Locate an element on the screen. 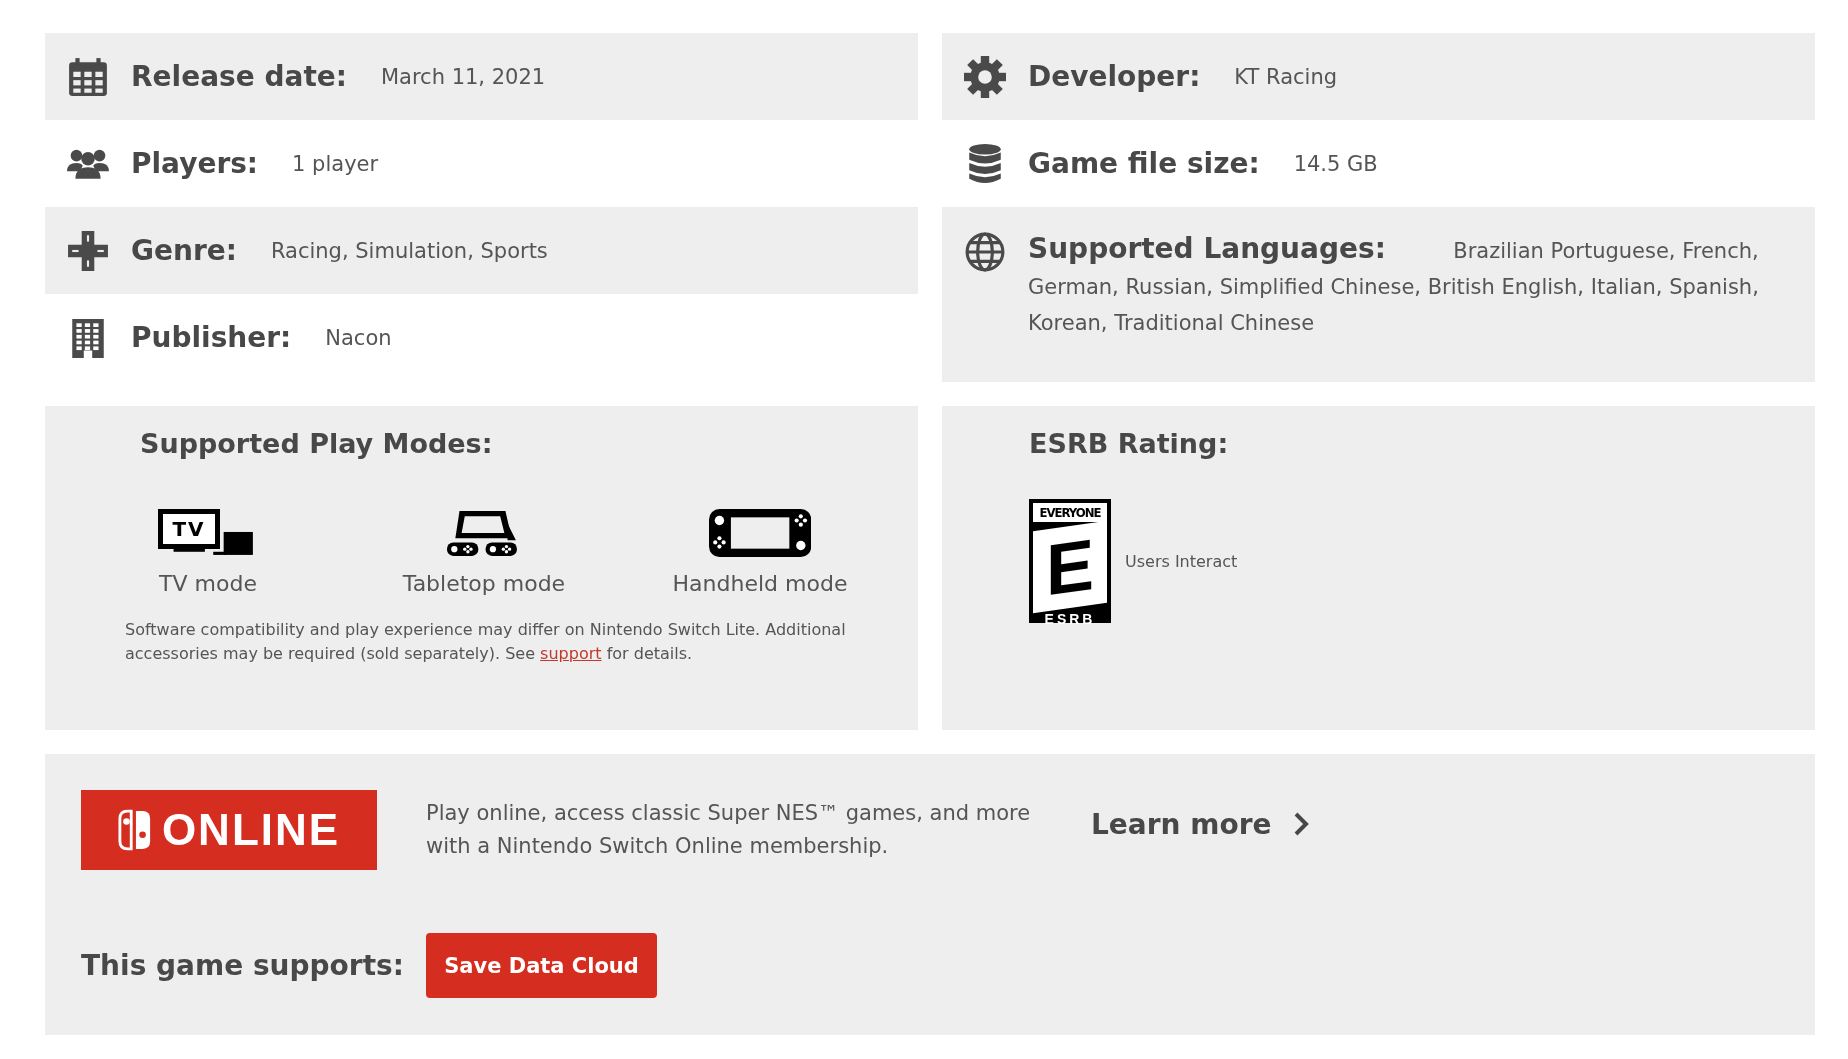  handheld-mode-icon is located at coordinates (760, 533).